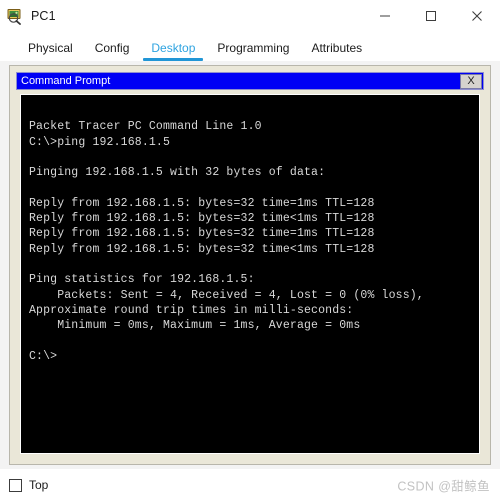 The width and height of the screenshot is (500, 501). Describe the element at coordinates (39, 485) in the screenshot. I see `top-checkbox-label: Top` at that location.